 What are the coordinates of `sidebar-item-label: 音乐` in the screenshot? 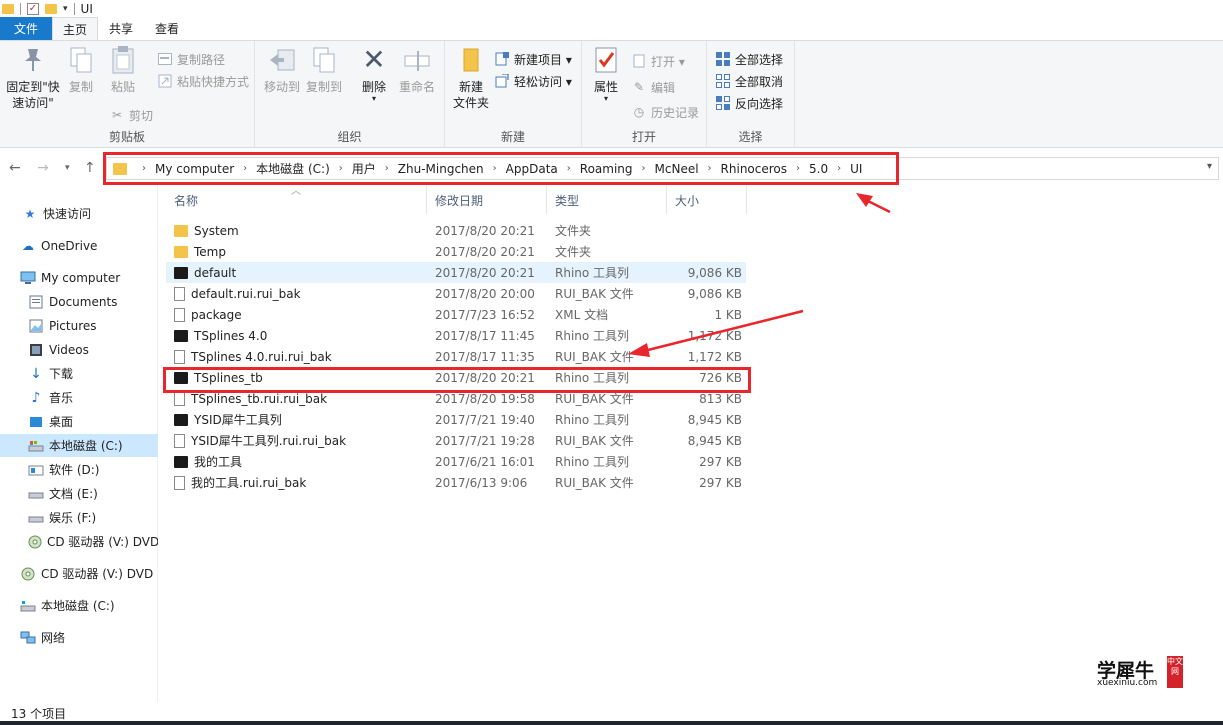 It's located at (61, 398).